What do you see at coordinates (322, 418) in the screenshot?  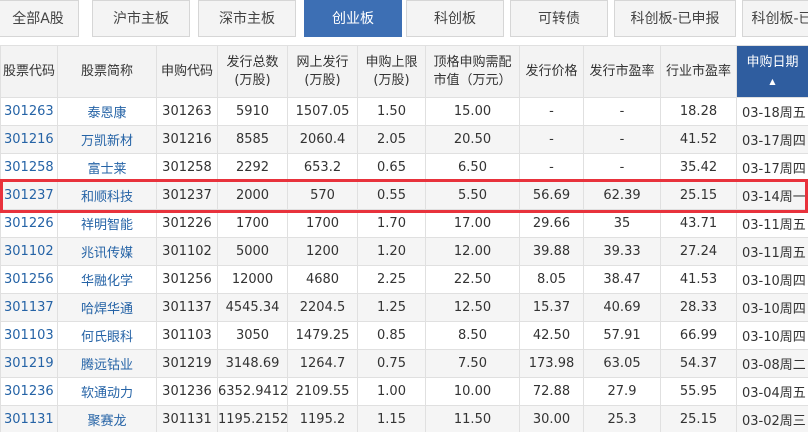 I see `cell-online-issue: 1195.2` at bounding box center [322, 418].